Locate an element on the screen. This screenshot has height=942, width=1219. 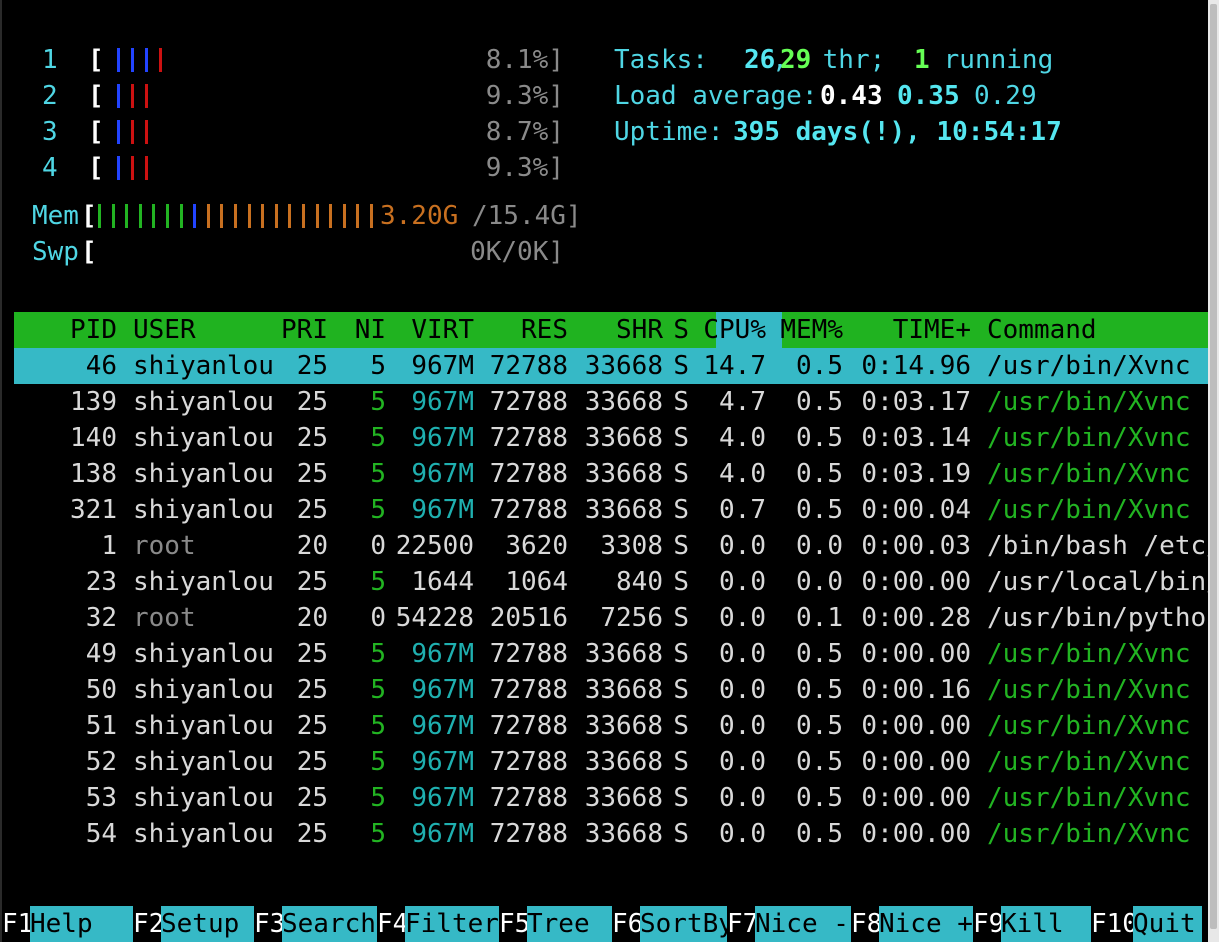
swap-value: 0K/0K] is located at coordinates (517, 252).